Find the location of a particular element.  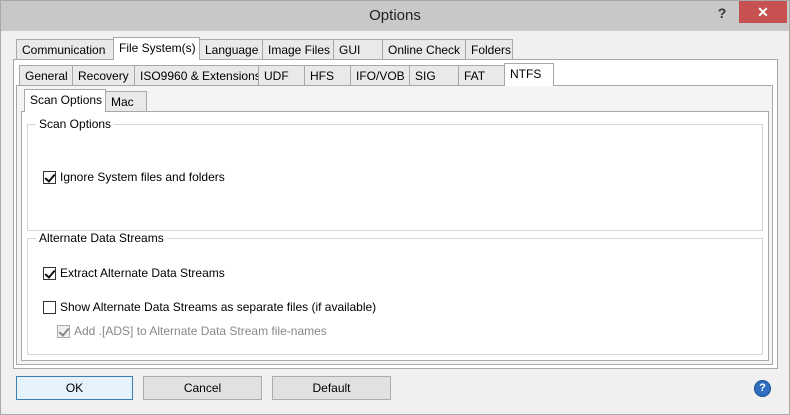

show-ads-separate-check-icon is located at coordinates (49, 307).